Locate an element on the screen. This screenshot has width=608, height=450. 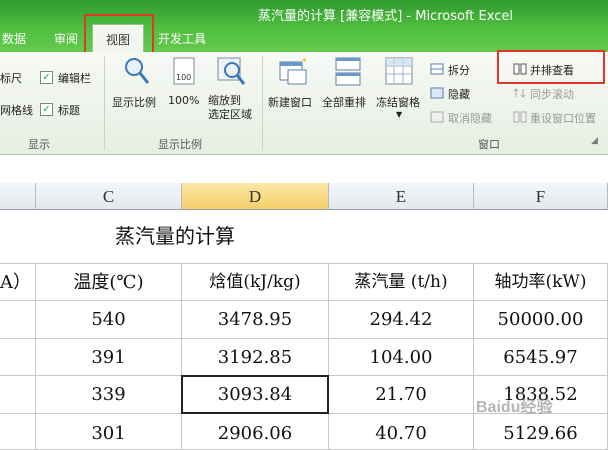
table-cell: 5129.66 is located at coordinates (541, 432).